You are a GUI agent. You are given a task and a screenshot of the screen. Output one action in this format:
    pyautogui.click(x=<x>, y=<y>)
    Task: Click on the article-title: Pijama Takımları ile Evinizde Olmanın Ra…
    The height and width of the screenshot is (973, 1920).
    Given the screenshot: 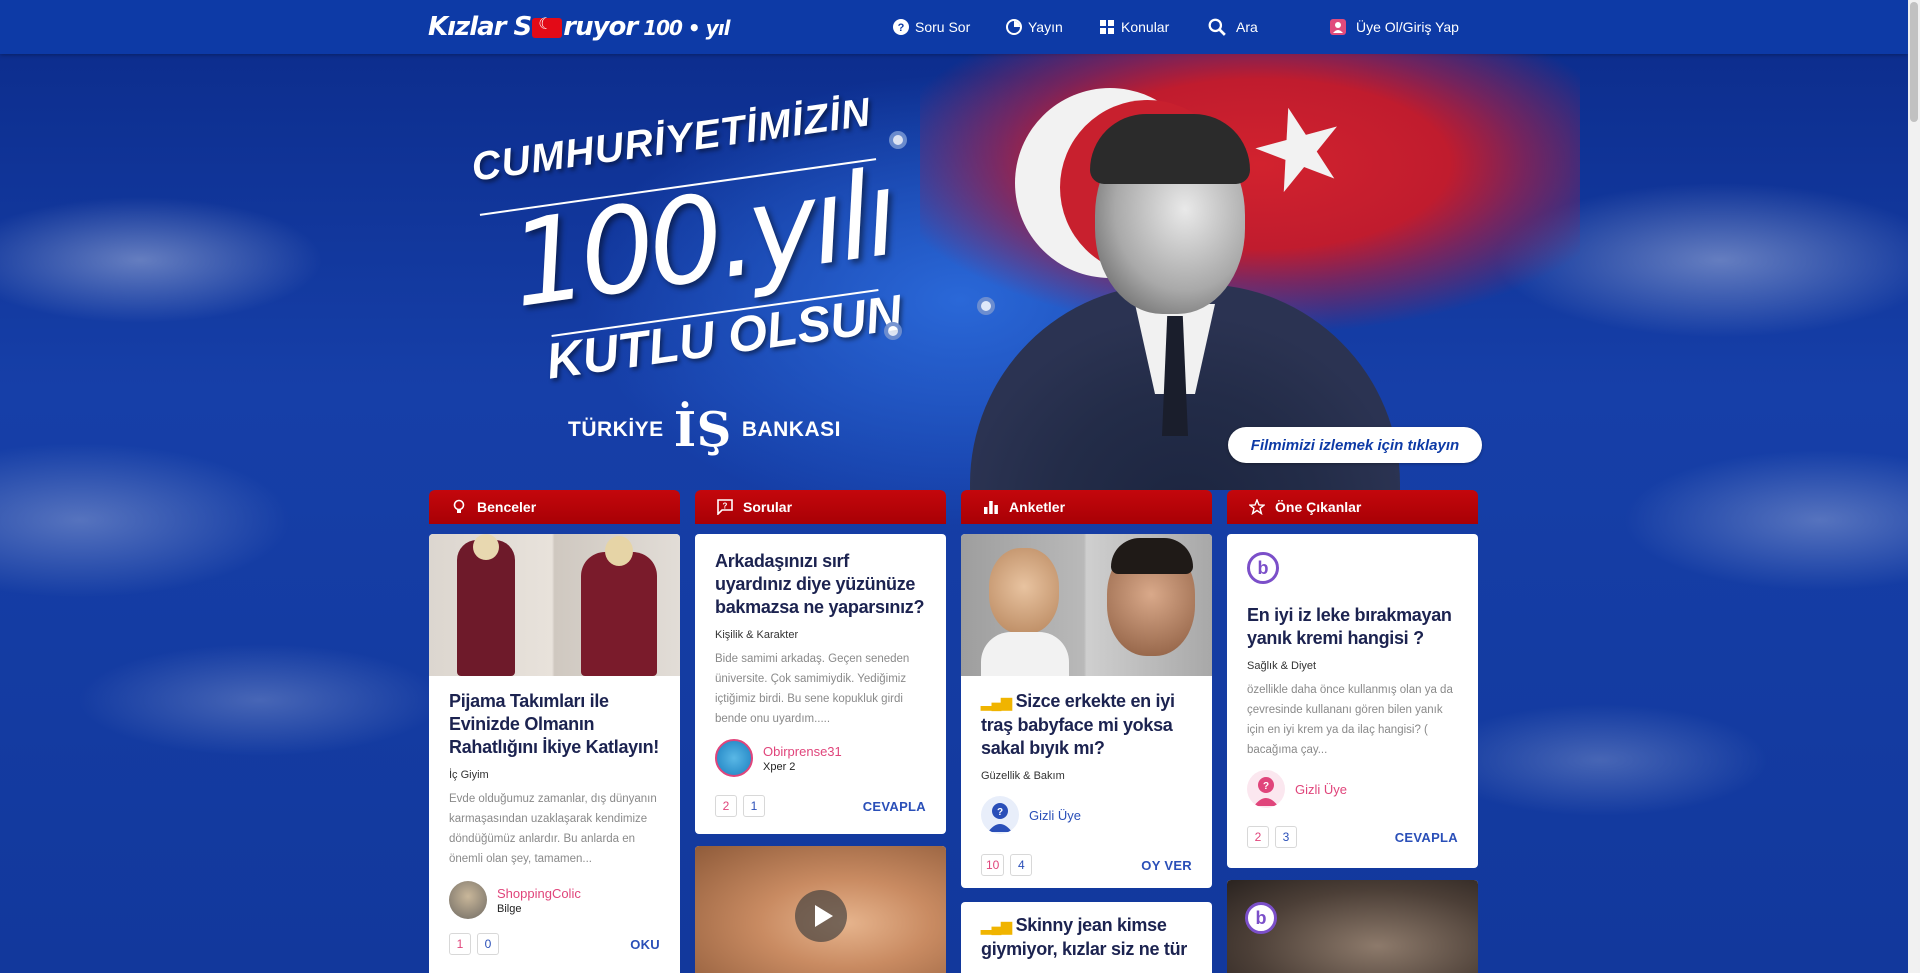 What is the action you would take?
    pyautogui.click(x=554, y=724)
    